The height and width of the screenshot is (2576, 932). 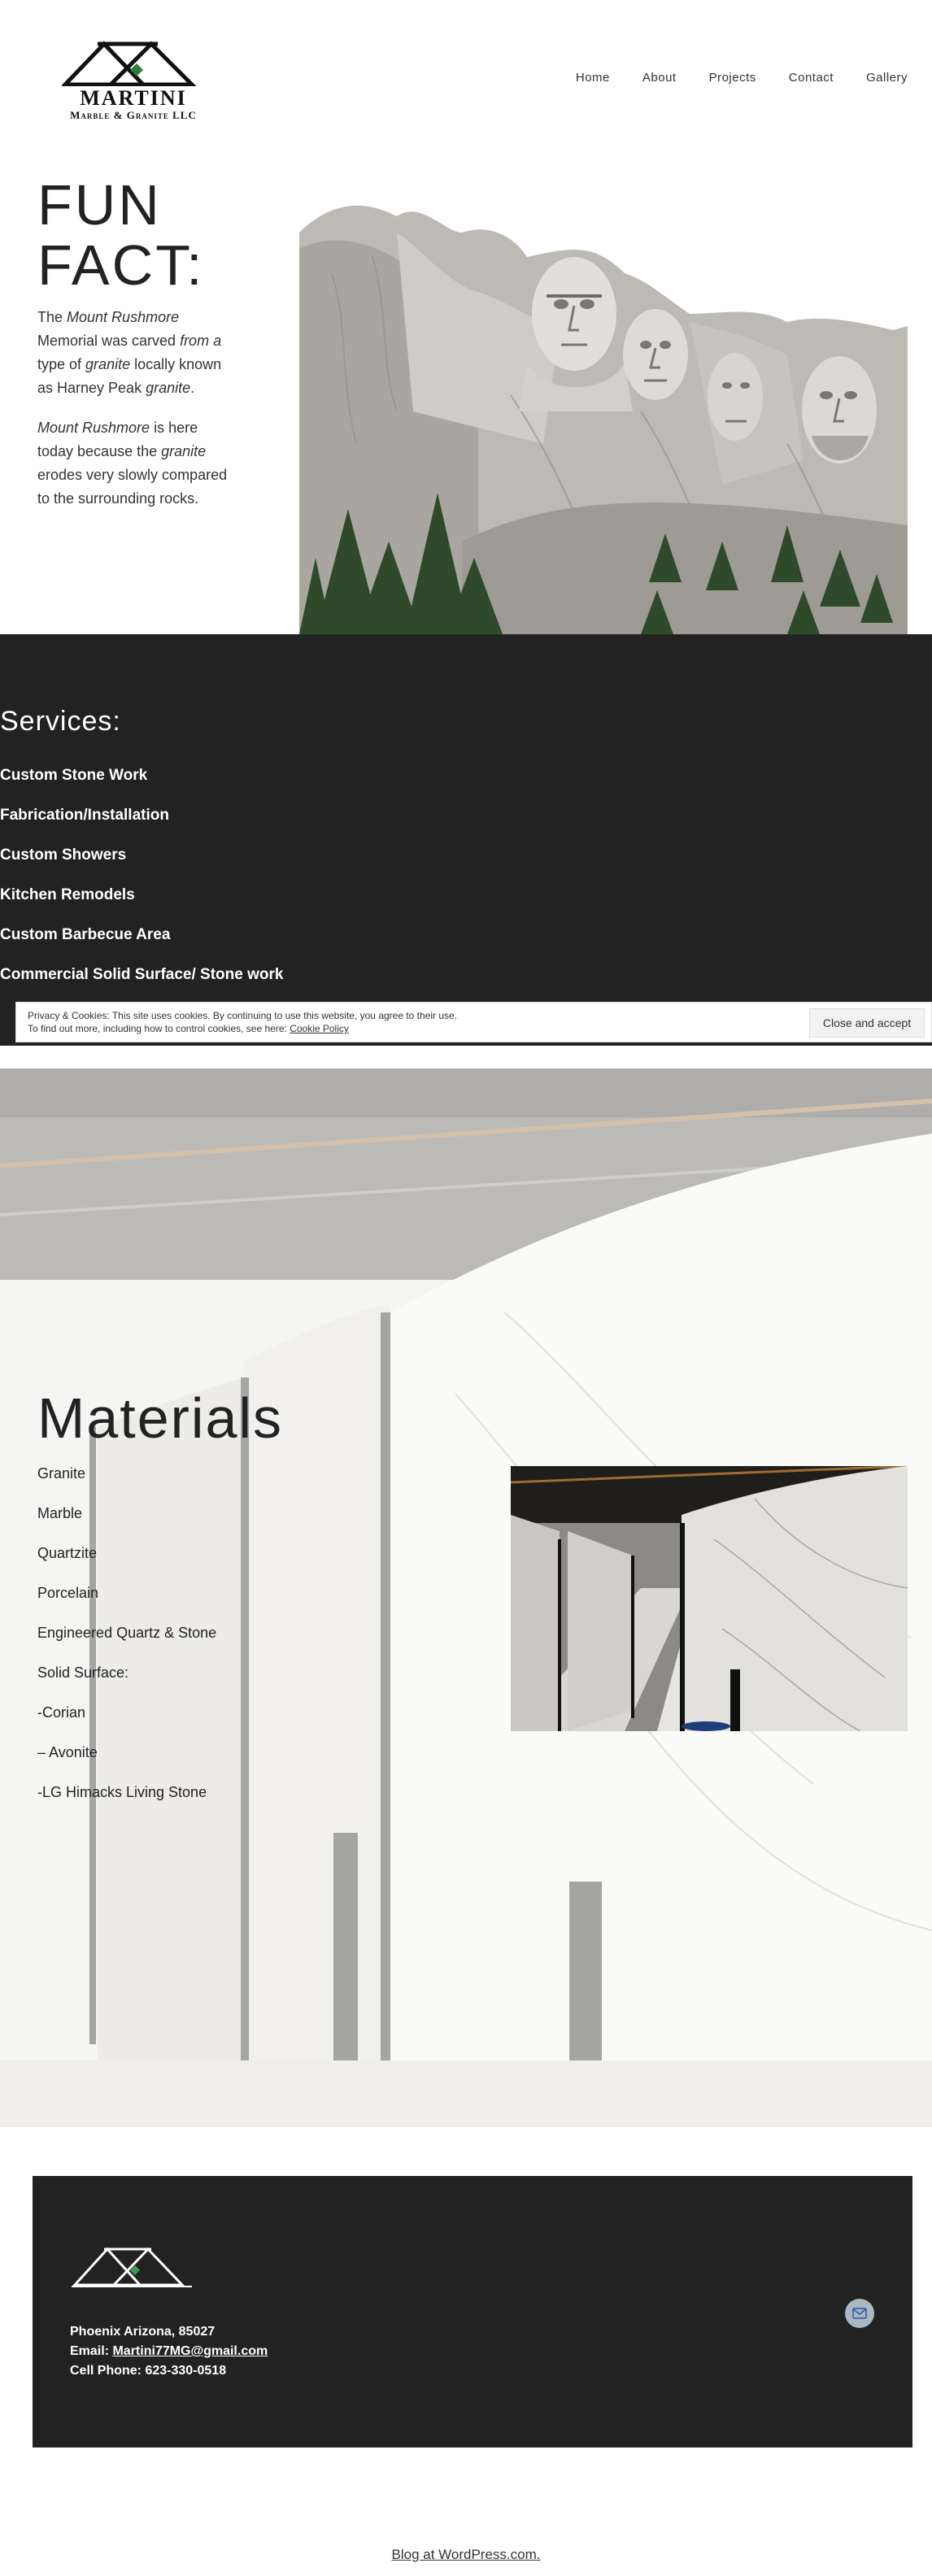 I want to click on service-item: Custom Barbecue Area, so click(x=86, y=935).